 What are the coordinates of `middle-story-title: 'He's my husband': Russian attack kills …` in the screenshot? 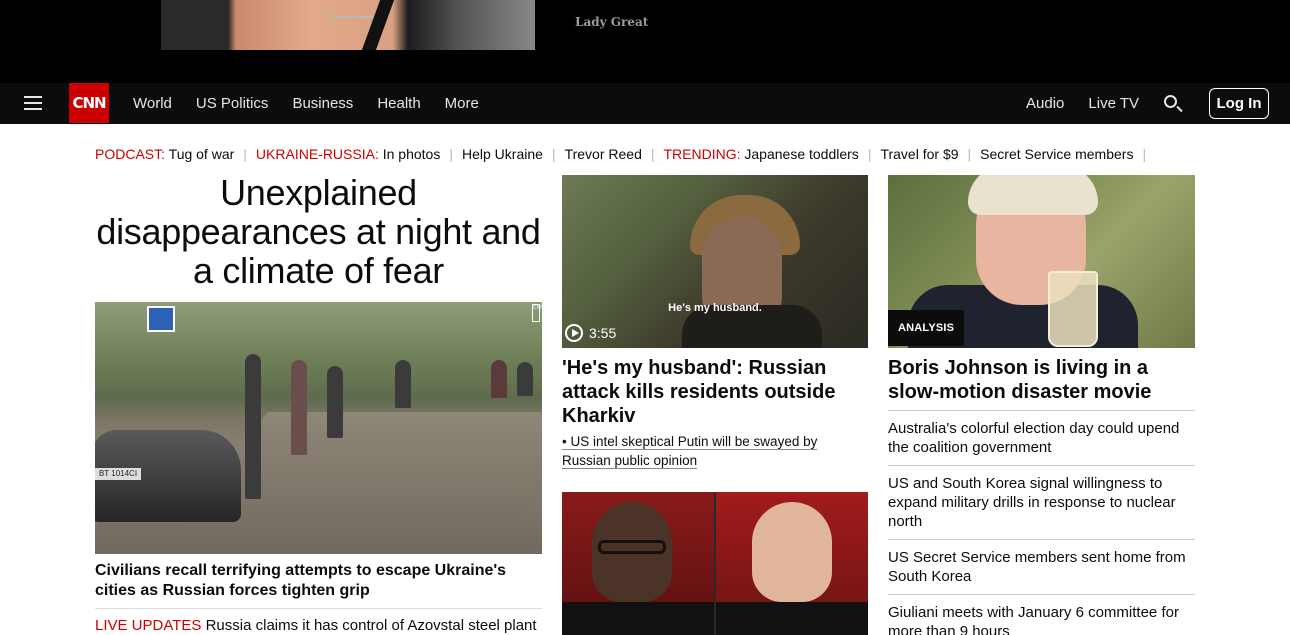 It's located at (712, 392).